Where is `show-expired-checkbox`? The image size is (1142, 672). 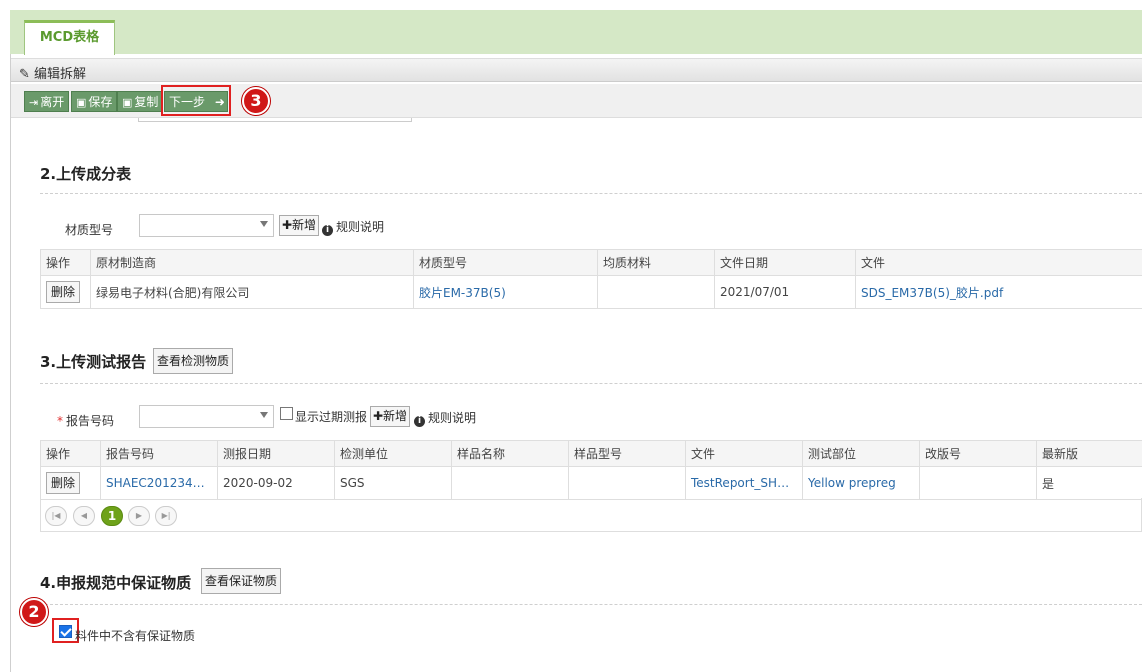 show-expired-checkbox is located at coordinates (286, 413).